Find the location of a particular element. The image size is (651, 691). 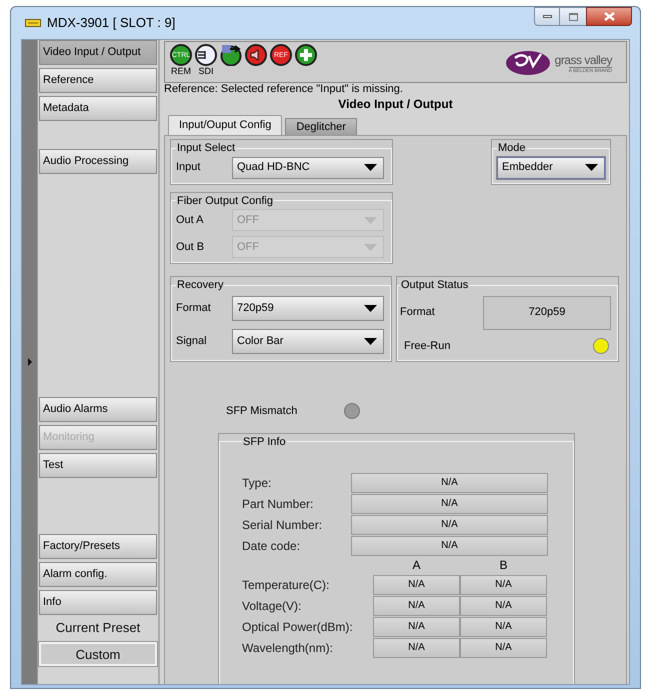

field-label: Free-Run is located at coordinates (427, 346).